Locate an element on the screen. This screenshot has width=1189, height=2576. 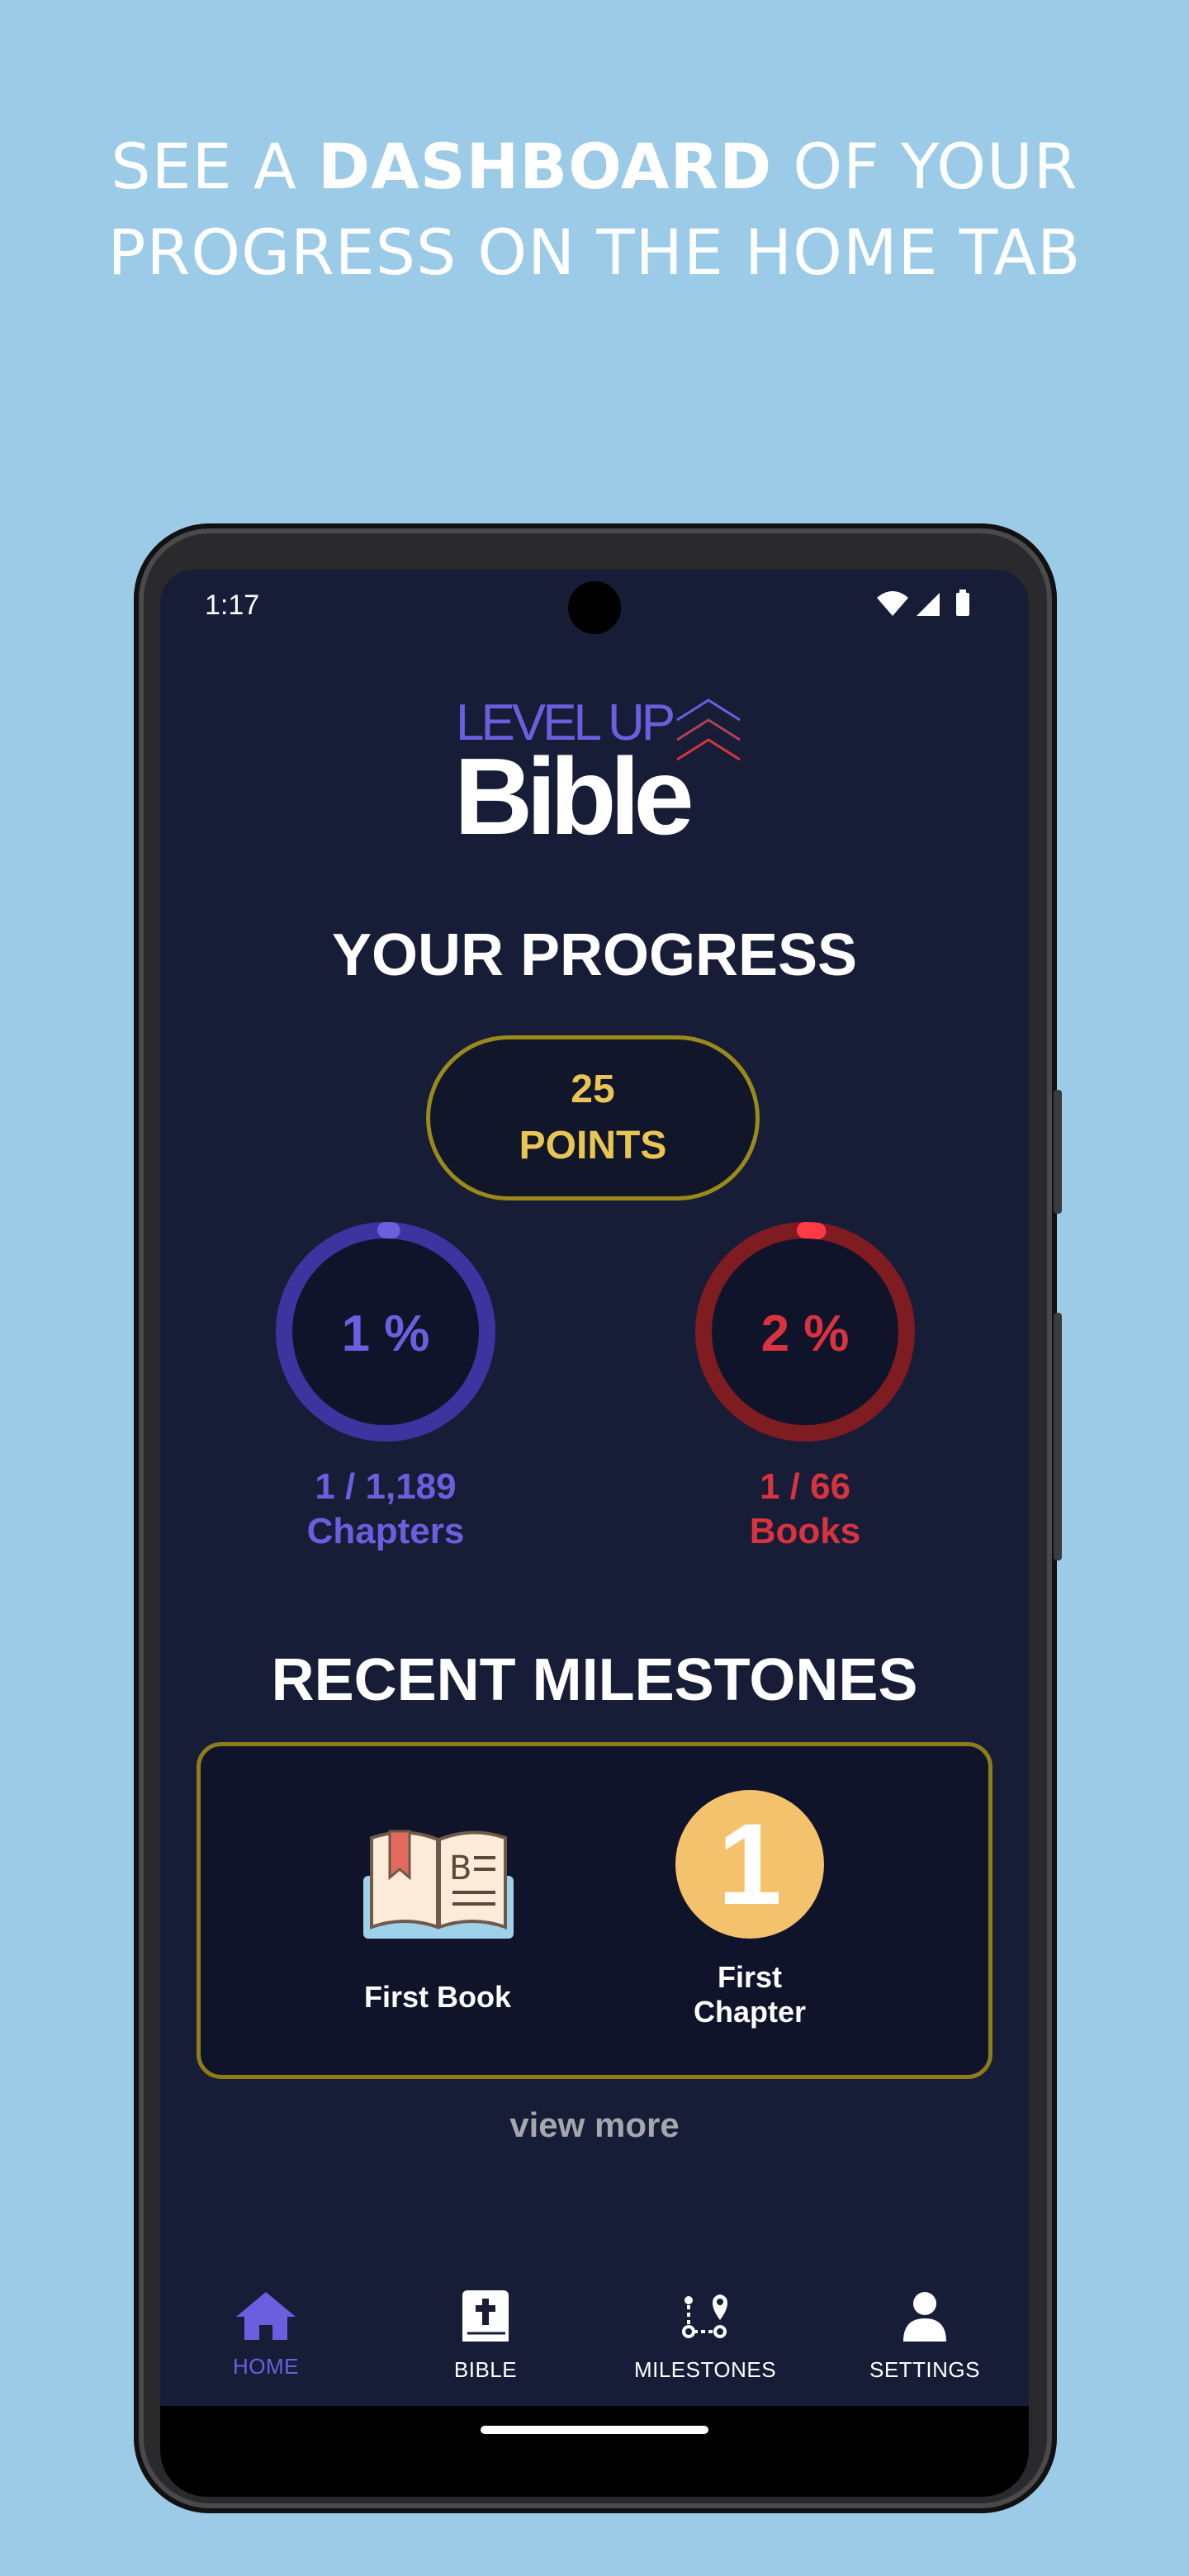
points-label: POINTS is located at coordinates (593, 1145).